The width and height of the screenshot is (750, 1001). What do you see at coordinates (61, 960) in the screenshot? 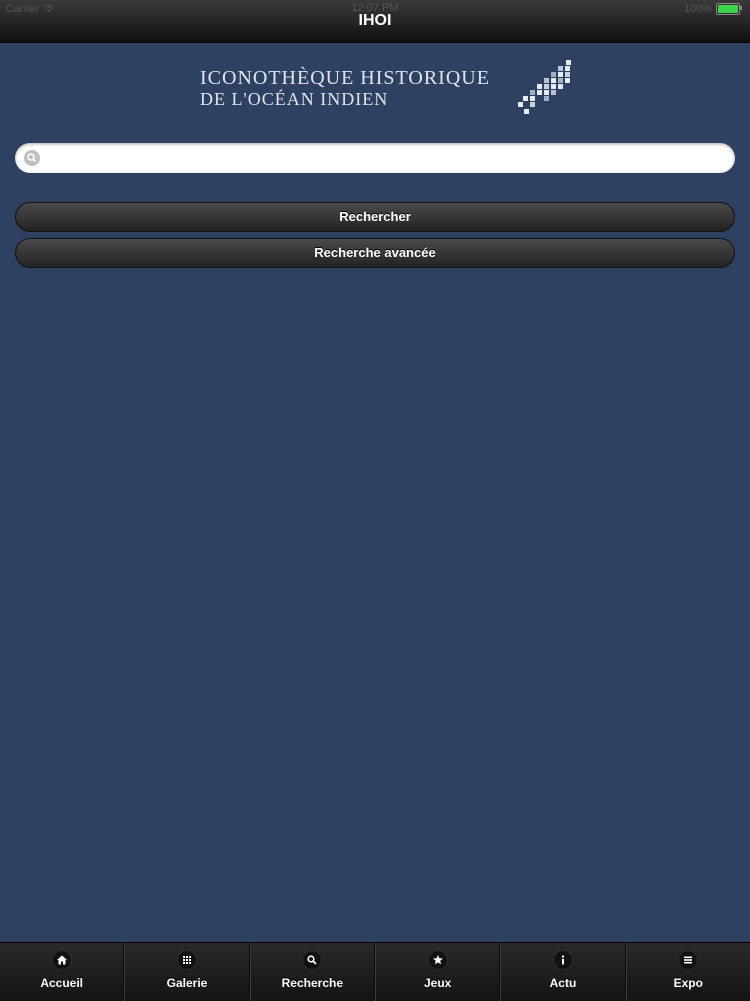
I see `home-icon` at bounding box center [61, 960].